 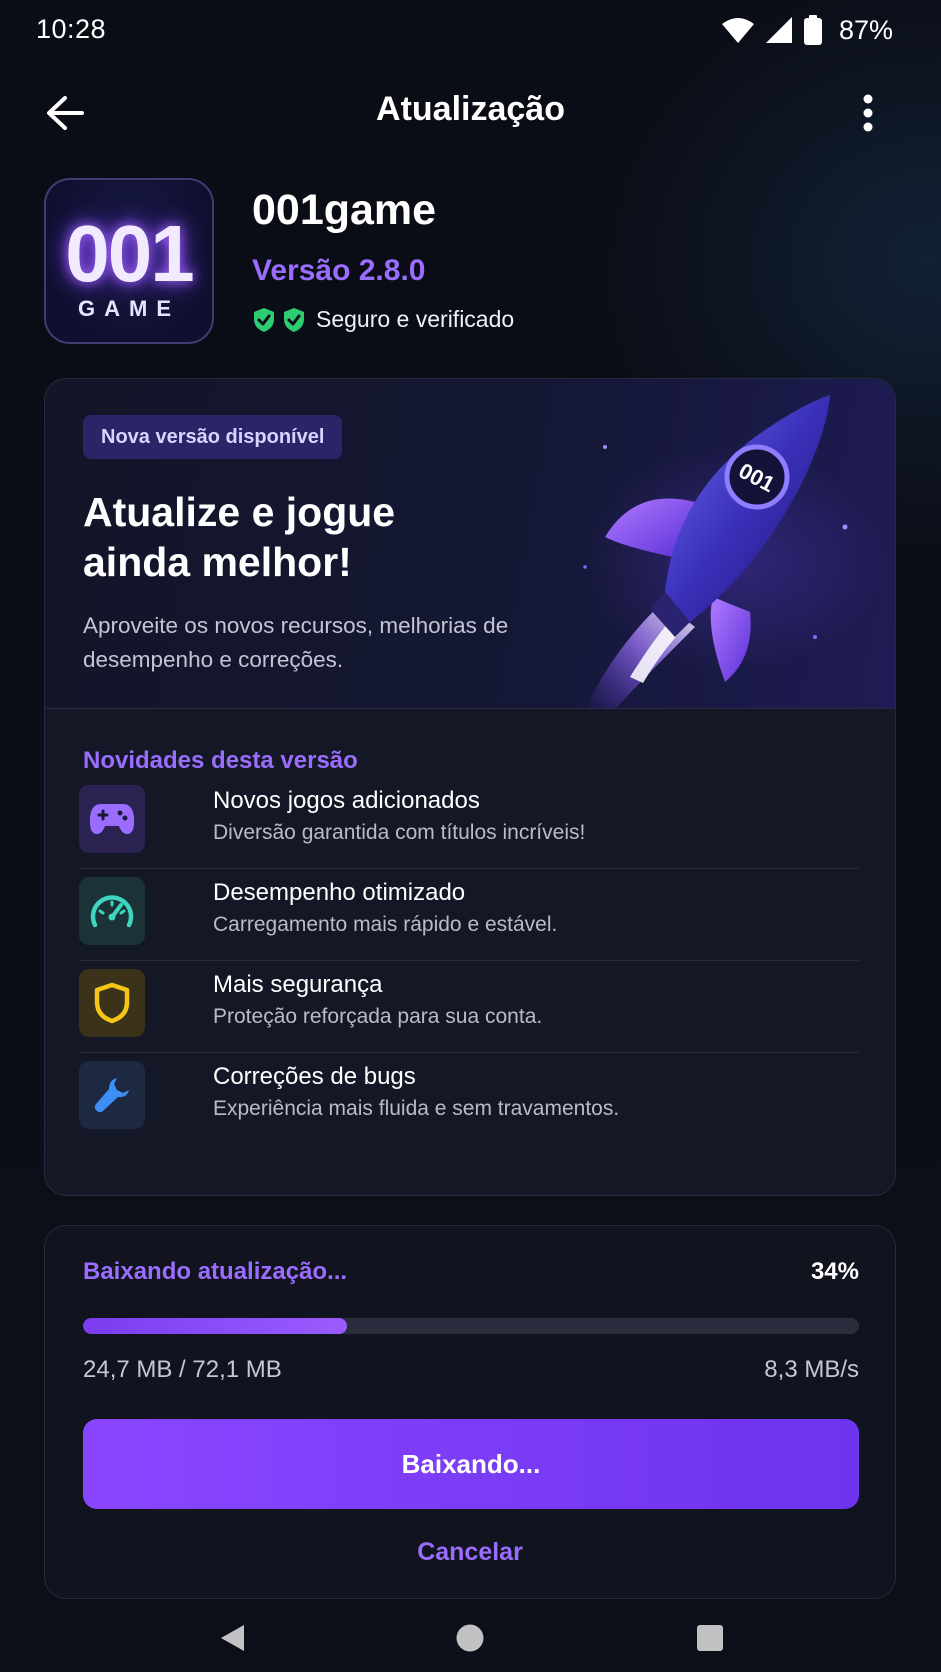 What do you see at coordinates (339, 270) in the screenshot?
I see `app-version: Versão 2.8.0` at bounding box center [339, 270].